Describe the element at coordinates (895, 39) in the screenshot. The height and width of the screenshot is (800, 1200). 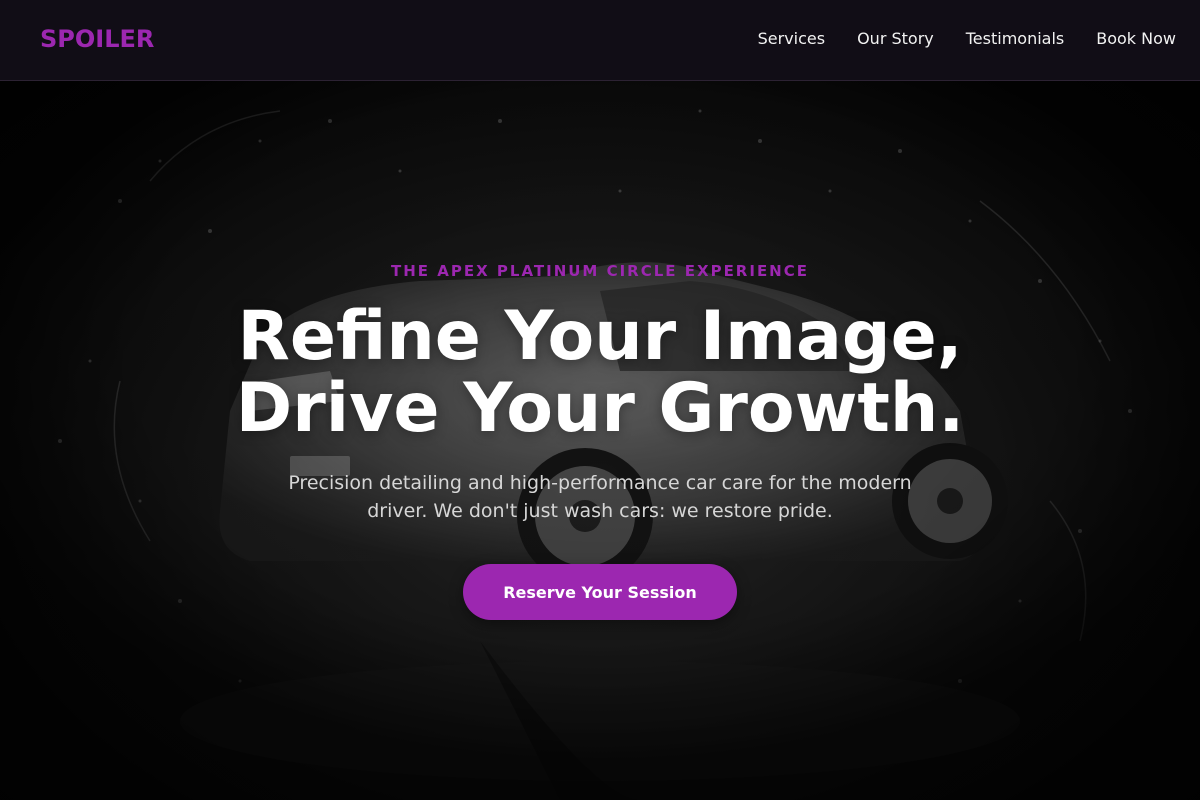
I see `nav-link-our-story: Our Story` at that location.